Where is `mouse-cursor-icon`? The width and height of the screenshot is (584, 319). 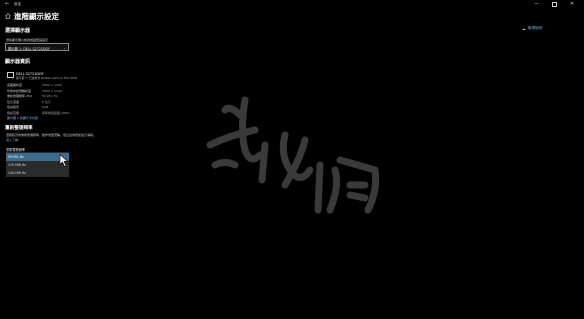
mouse-cursor-icon is located at coordinates (64, 160).